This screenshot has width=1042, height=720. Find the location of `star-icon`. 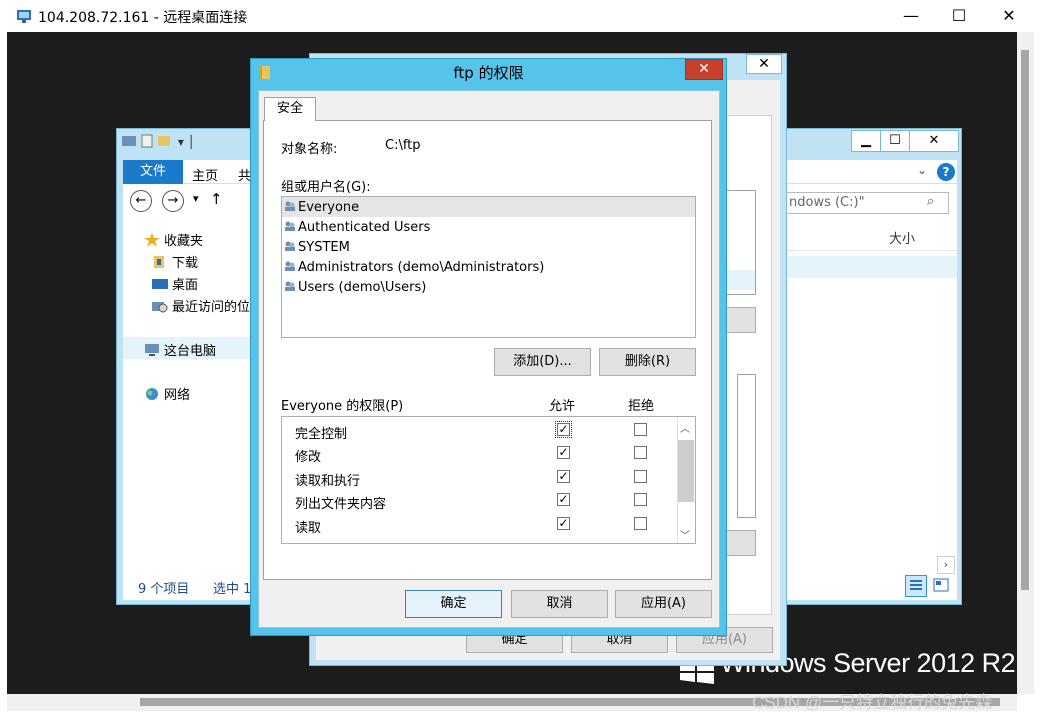

star-icon is located at coordinates (152, 240).